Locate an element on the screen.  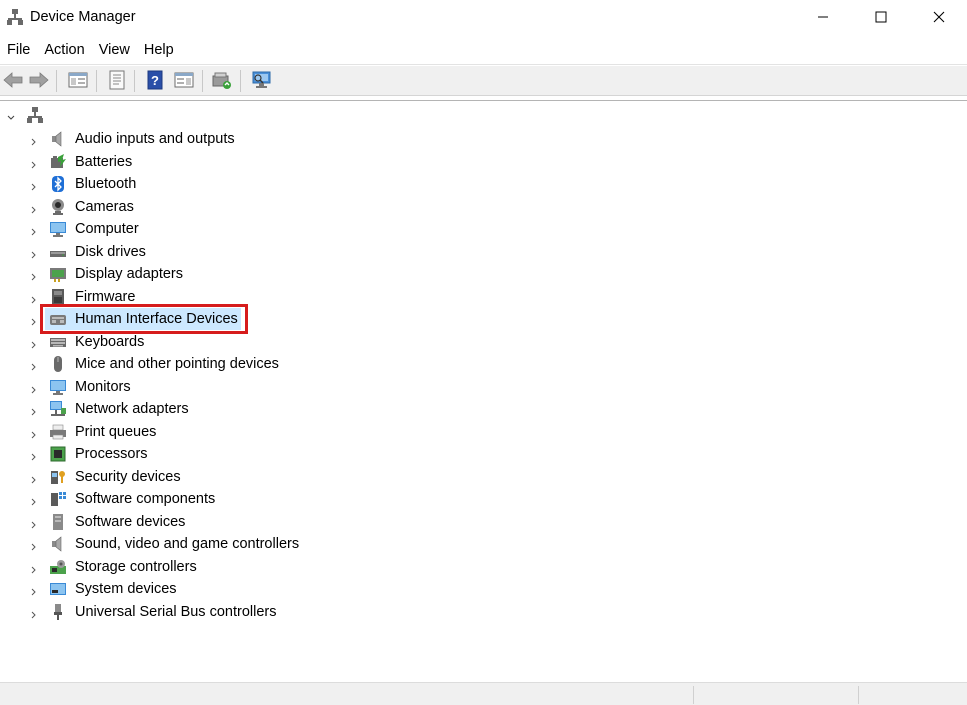
security-device-icon is located at coordinates (58, 477).